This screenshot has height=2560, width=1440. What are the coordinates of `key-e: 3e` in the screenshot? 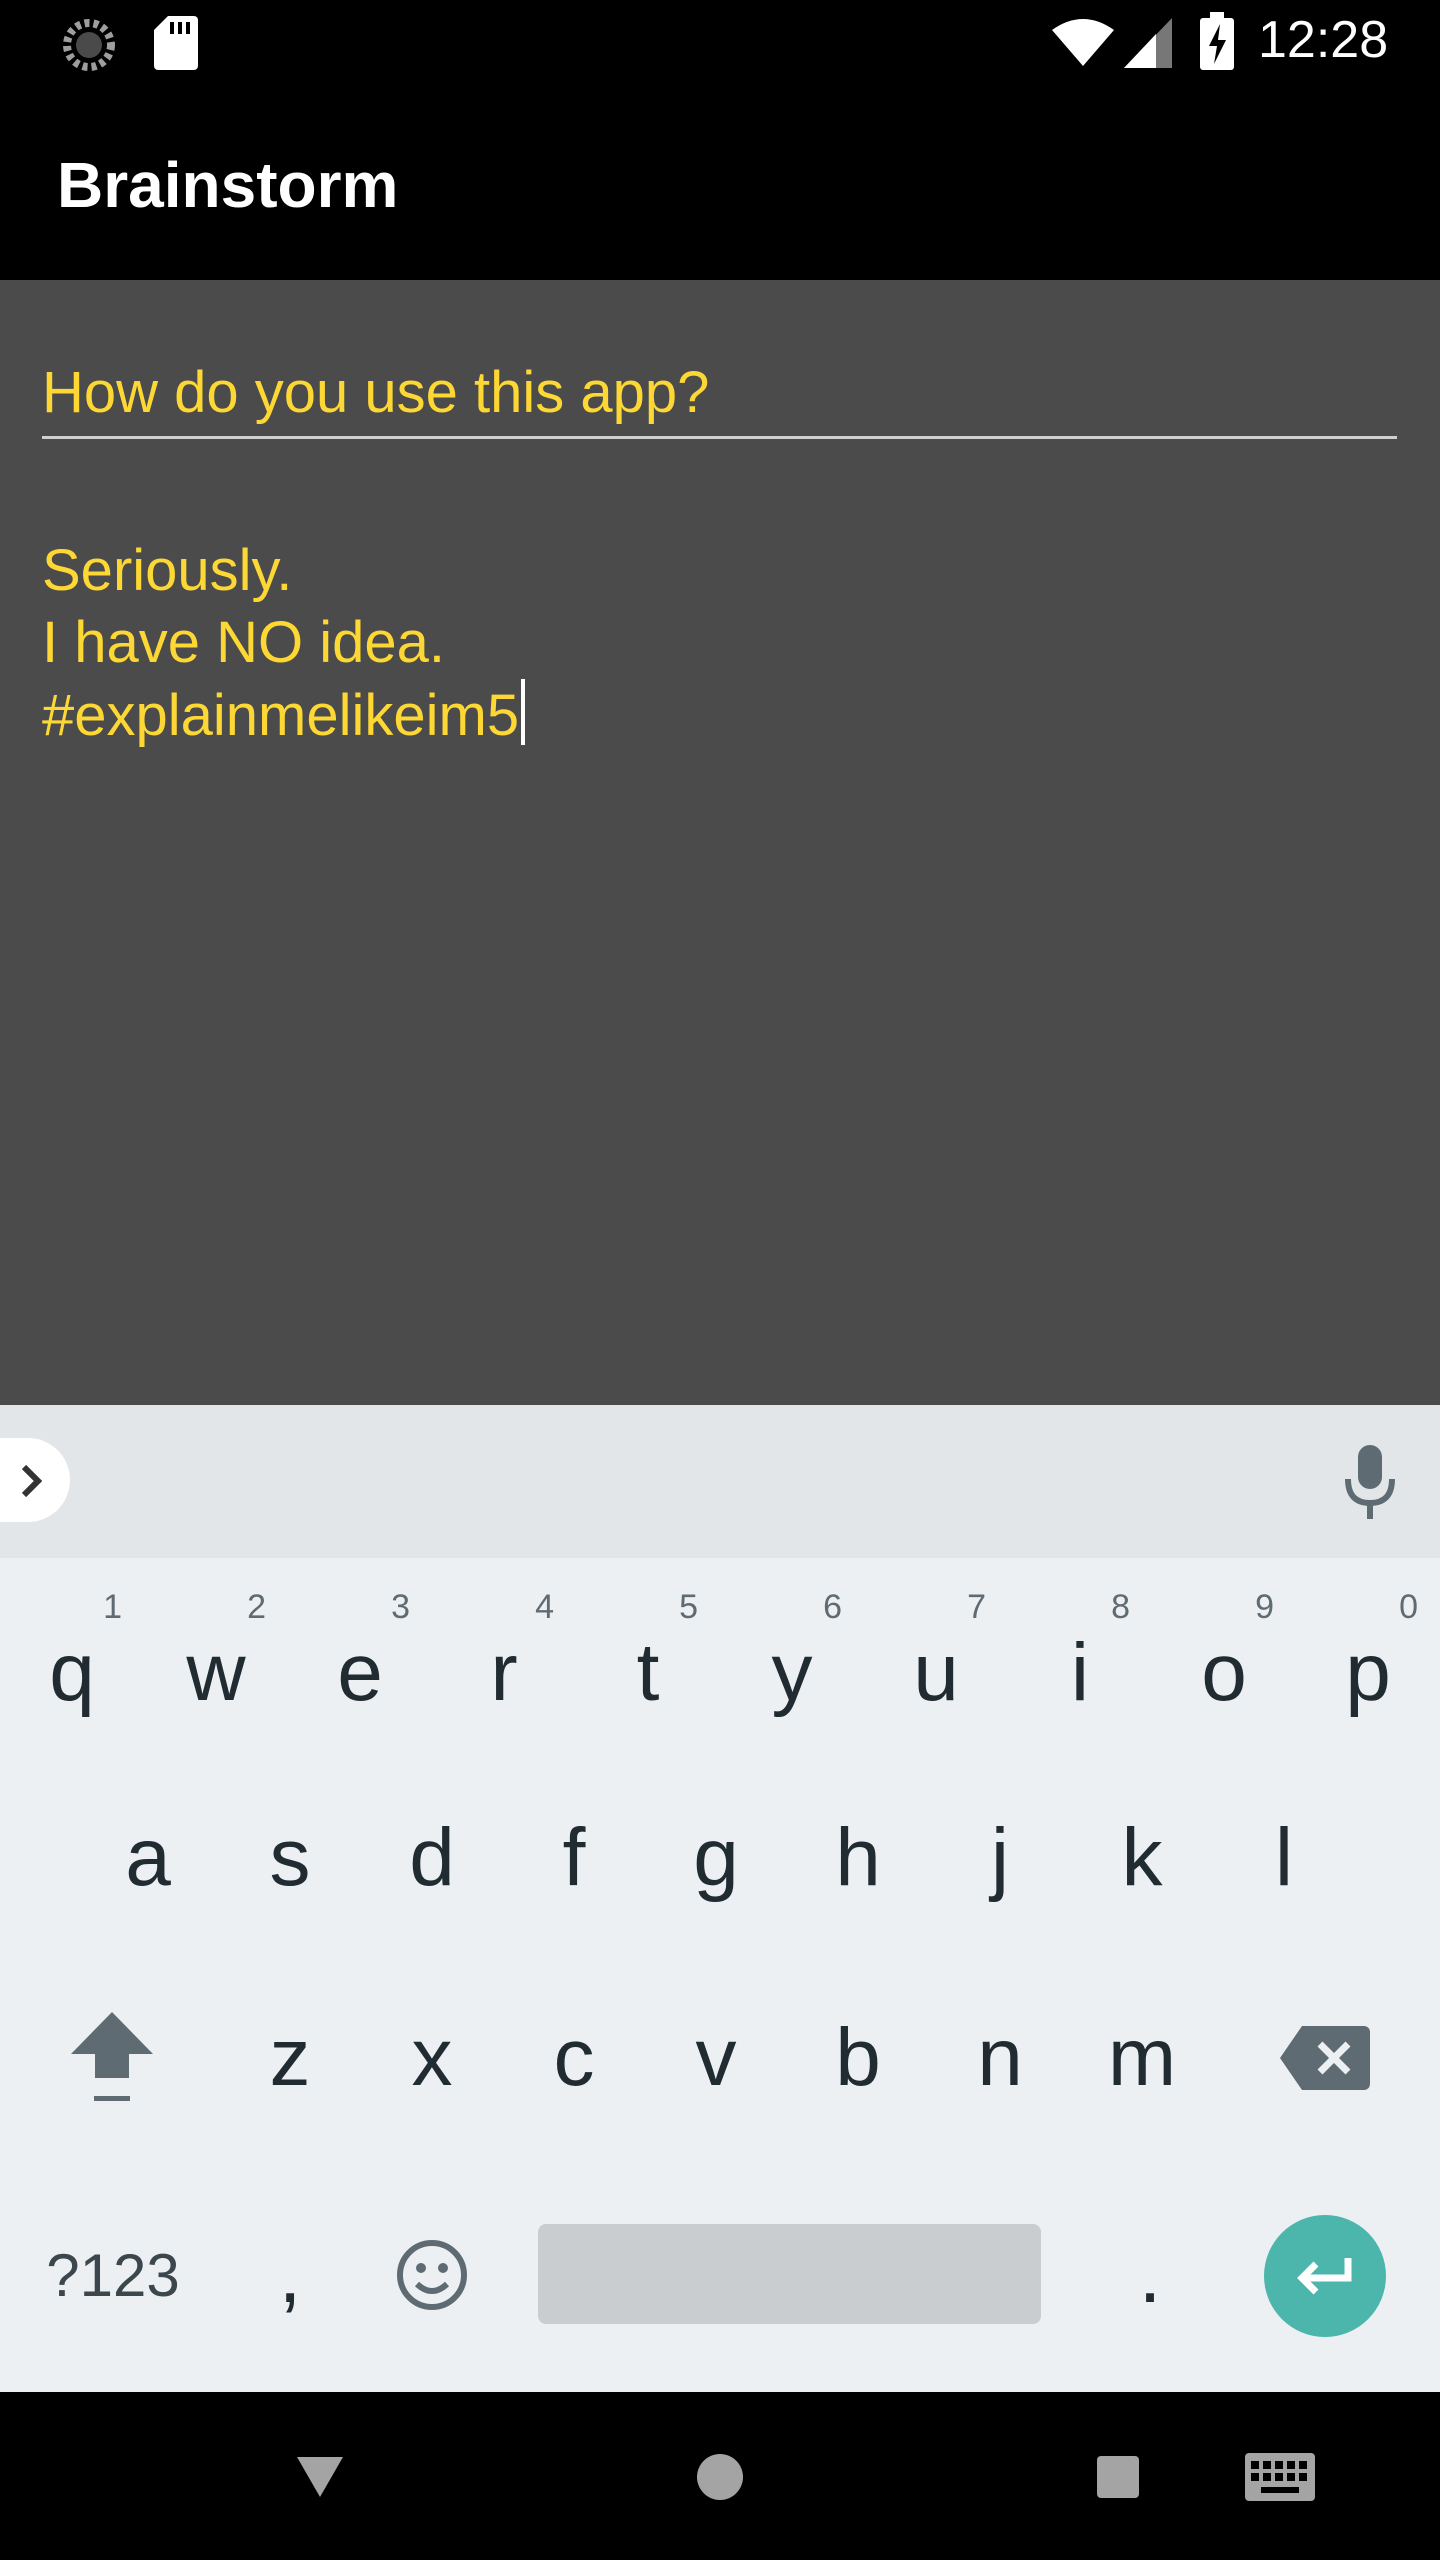 It's located at (360, 1658).